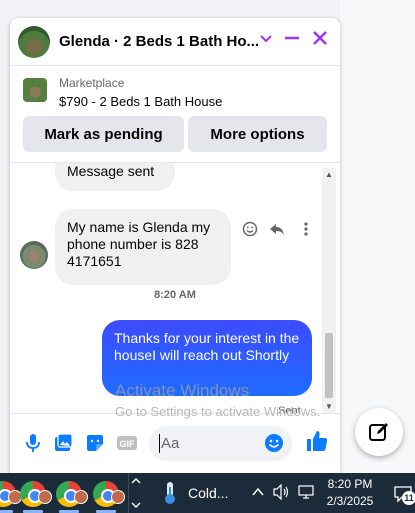 The image size is (415, 513). Describe the element at coordinates (140, 101) in the screenshot. I see `listing-title: $790 - 2 Beds 1 Bath House` at that location.